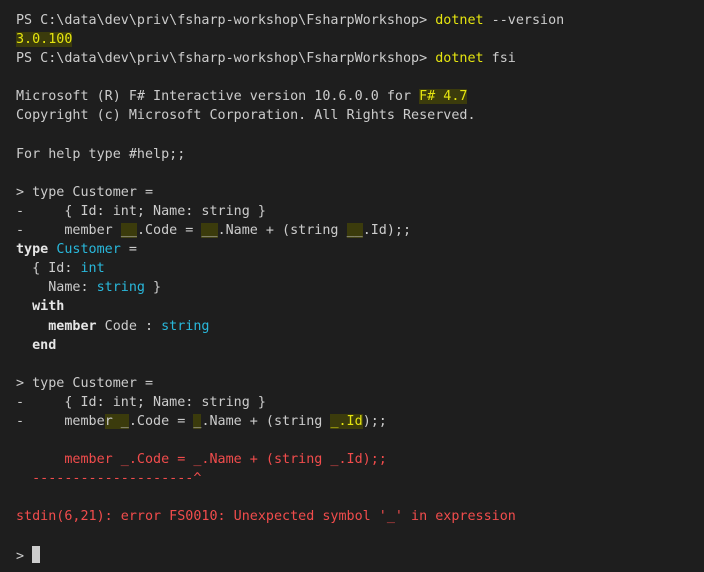 The image size is (704, 572). Describe the element at coordinates (201, 460) in the screenshot. I see `error-echo-line: member _.Code = _.Name + (string _.Id);;` at that location.